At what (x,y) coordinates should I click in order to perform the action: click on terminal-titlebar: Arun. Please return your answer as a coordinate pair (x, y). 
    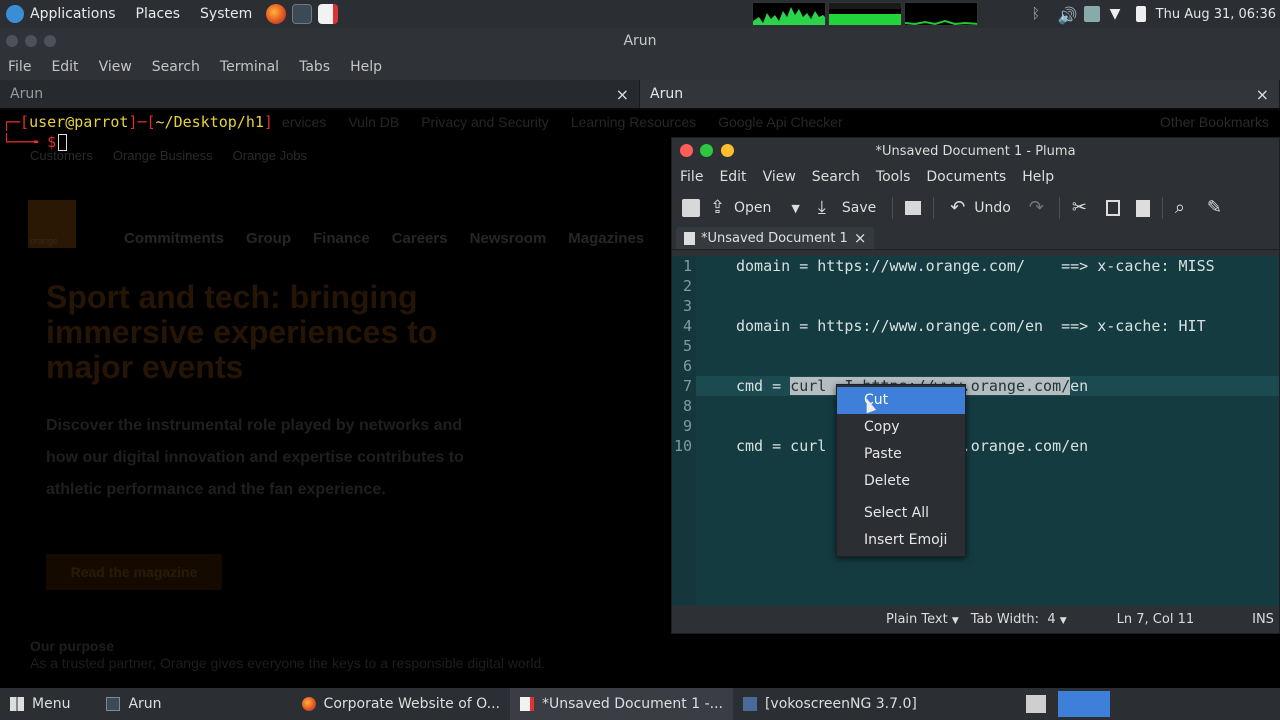
    Looking at the image, I should click on (640, 41).